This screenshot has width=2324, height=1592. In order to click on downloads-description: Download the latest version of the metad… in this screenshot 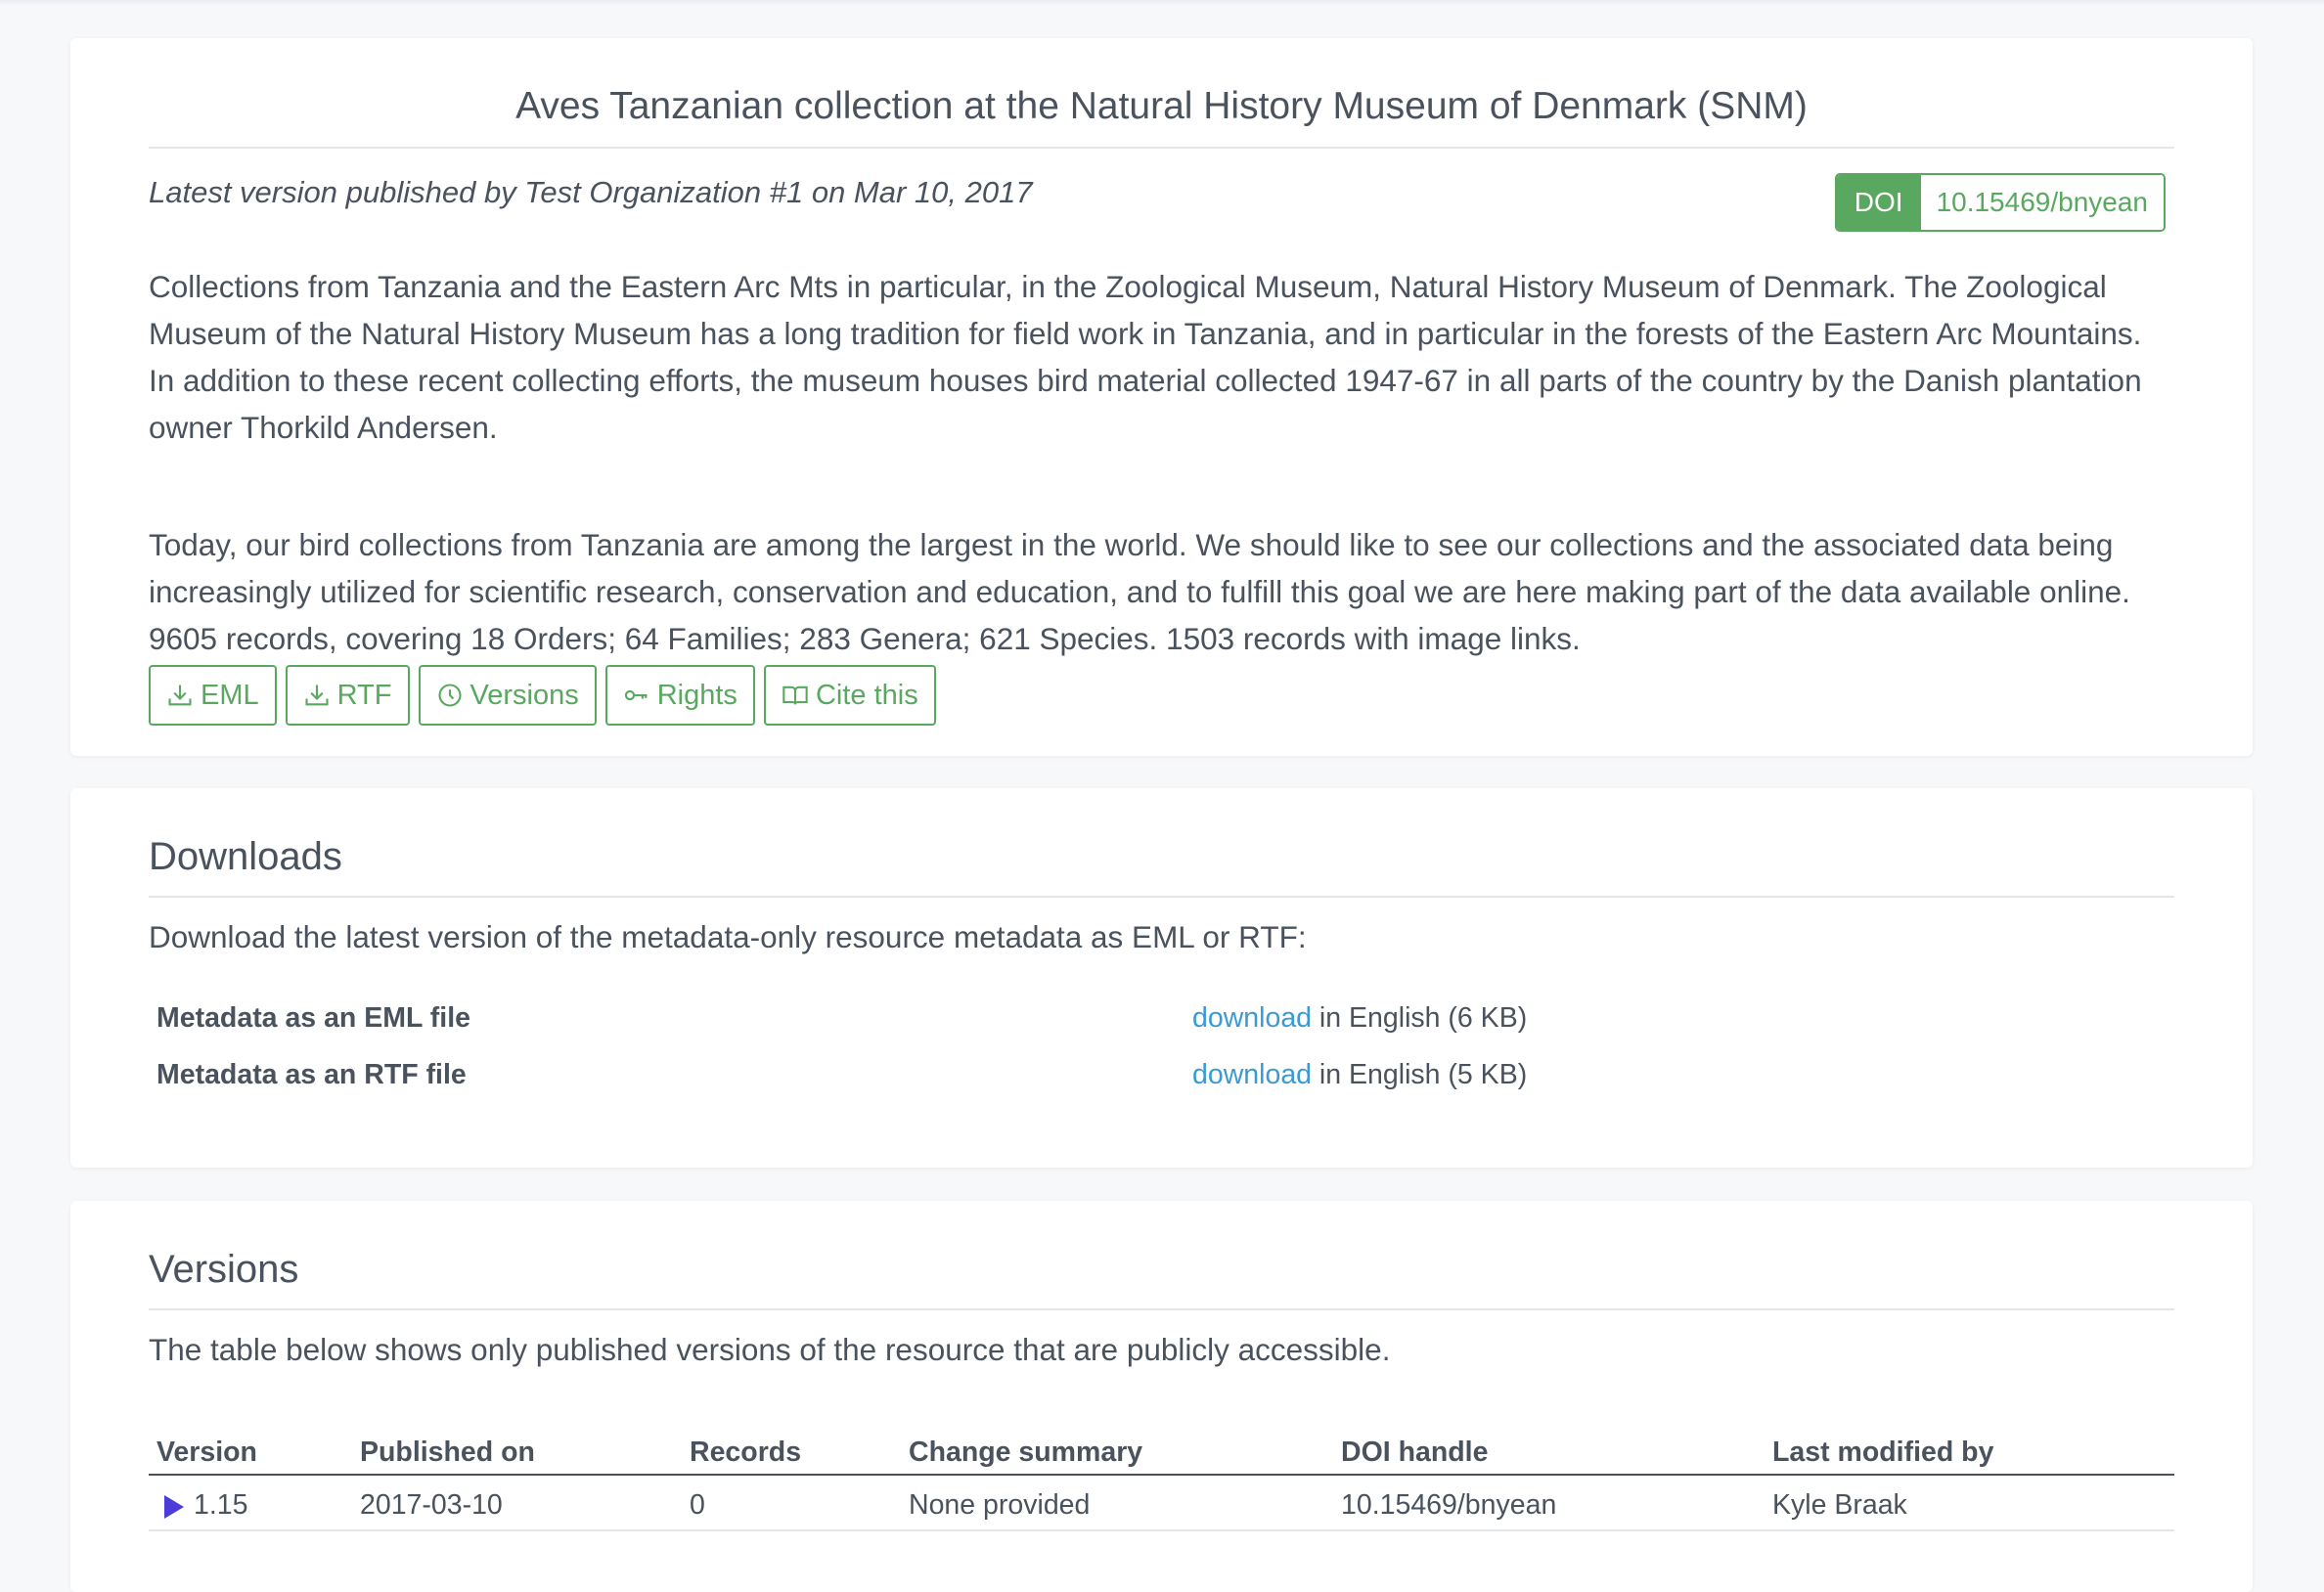, I will do `click(728, 936)`.